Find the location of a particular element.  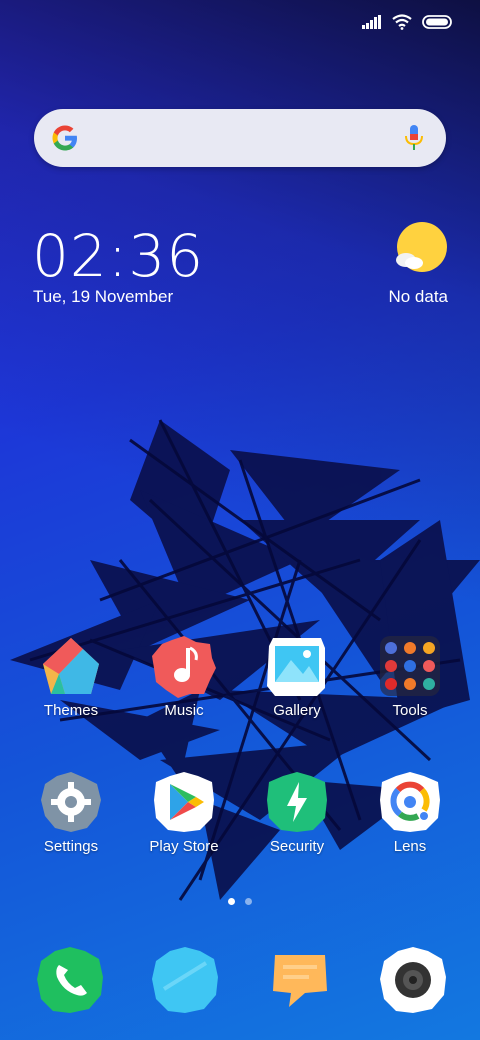

app-tools-folder: Tools is located at coordinates (410, 676).